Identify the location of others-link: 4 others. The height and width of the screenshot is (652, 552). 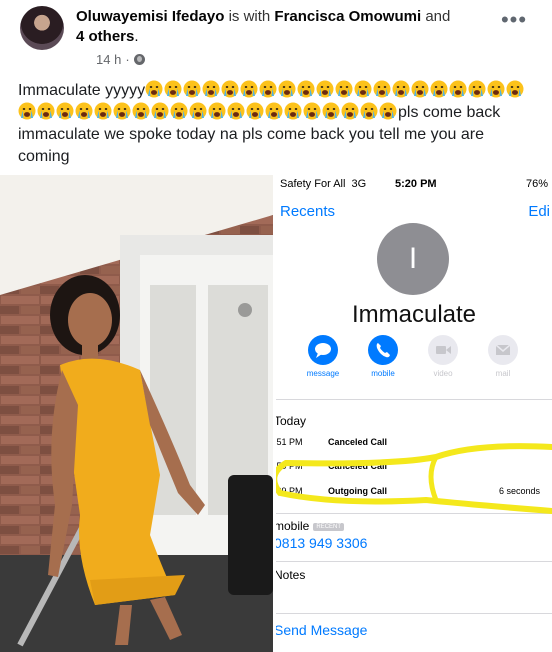
(105, 36).